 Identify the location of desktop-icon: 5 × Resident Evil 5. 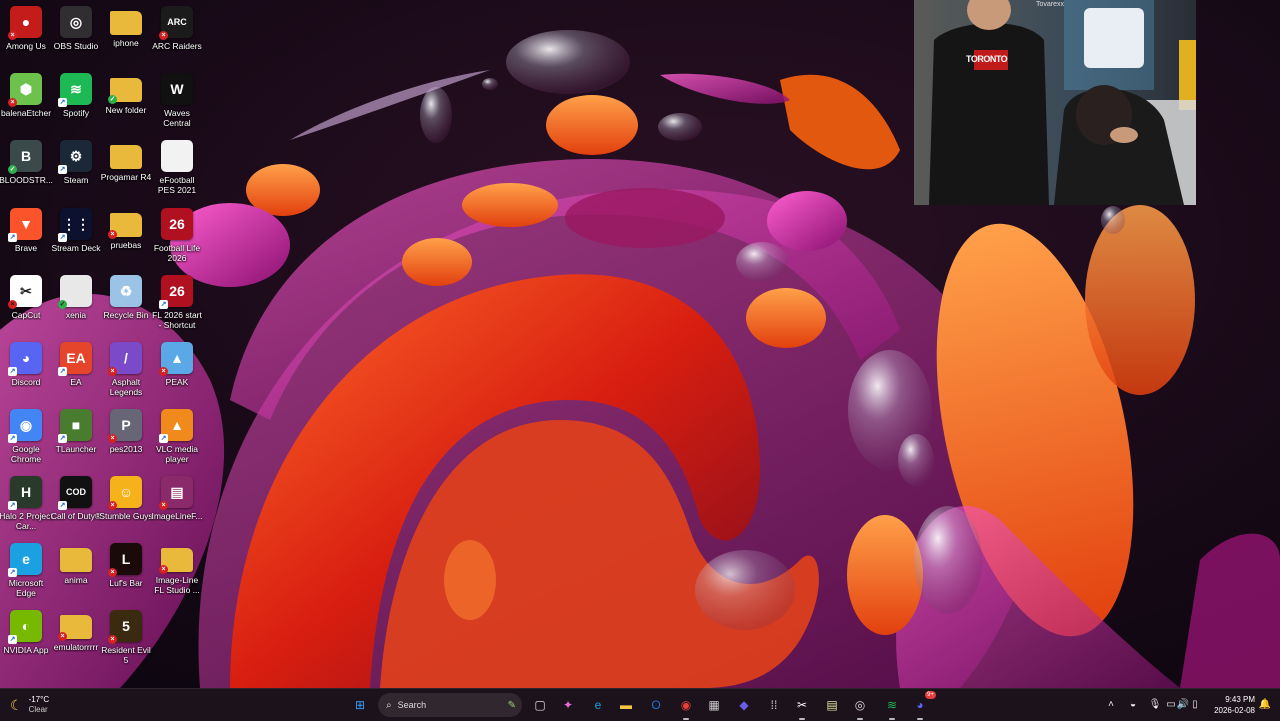
(126, 640).